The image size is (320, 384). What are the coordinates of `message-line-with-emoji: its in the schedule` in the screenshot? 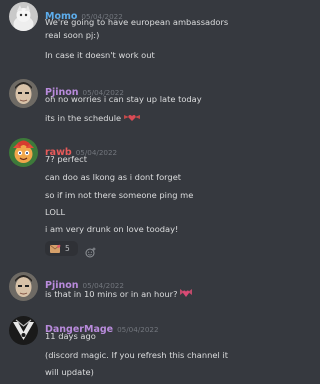 It's located at (93, 118).